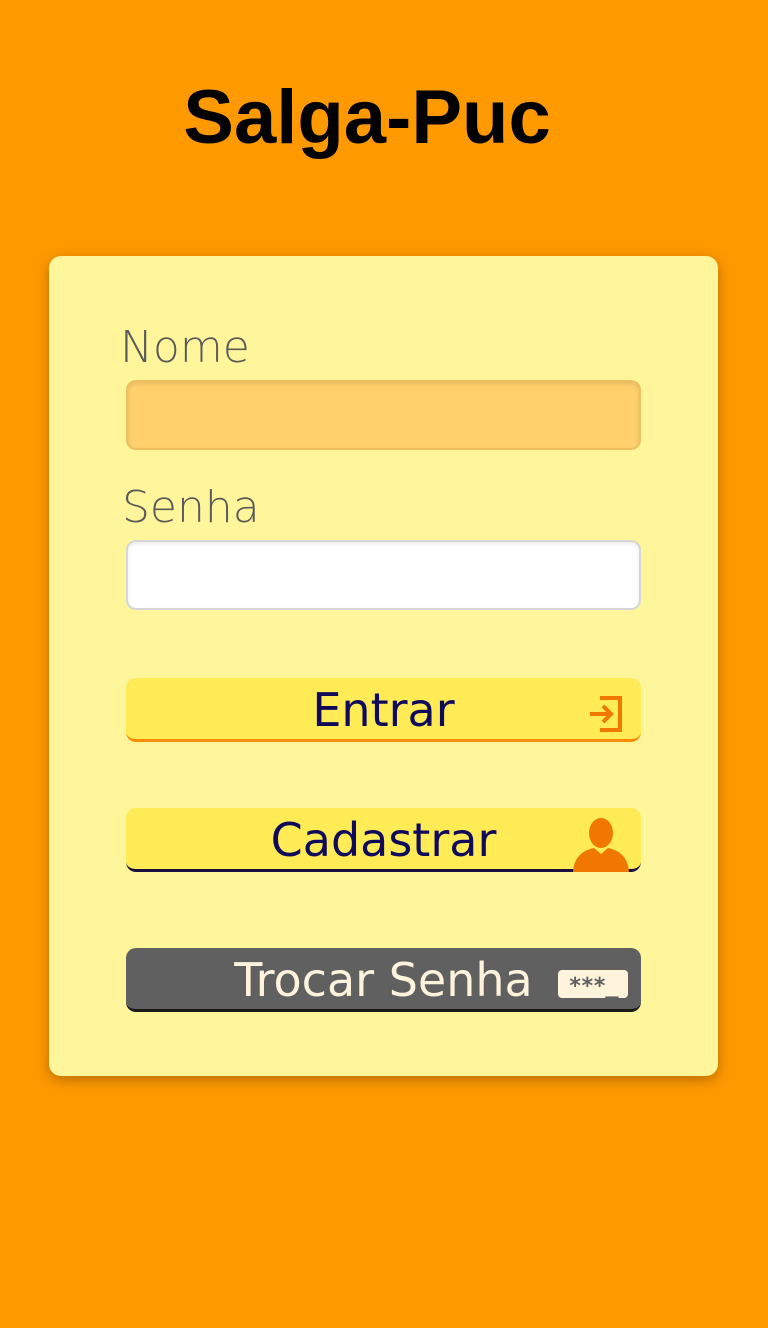  Describe the element at coordinates (383, 415) in the screenshot. I see `nome-input` at that location.